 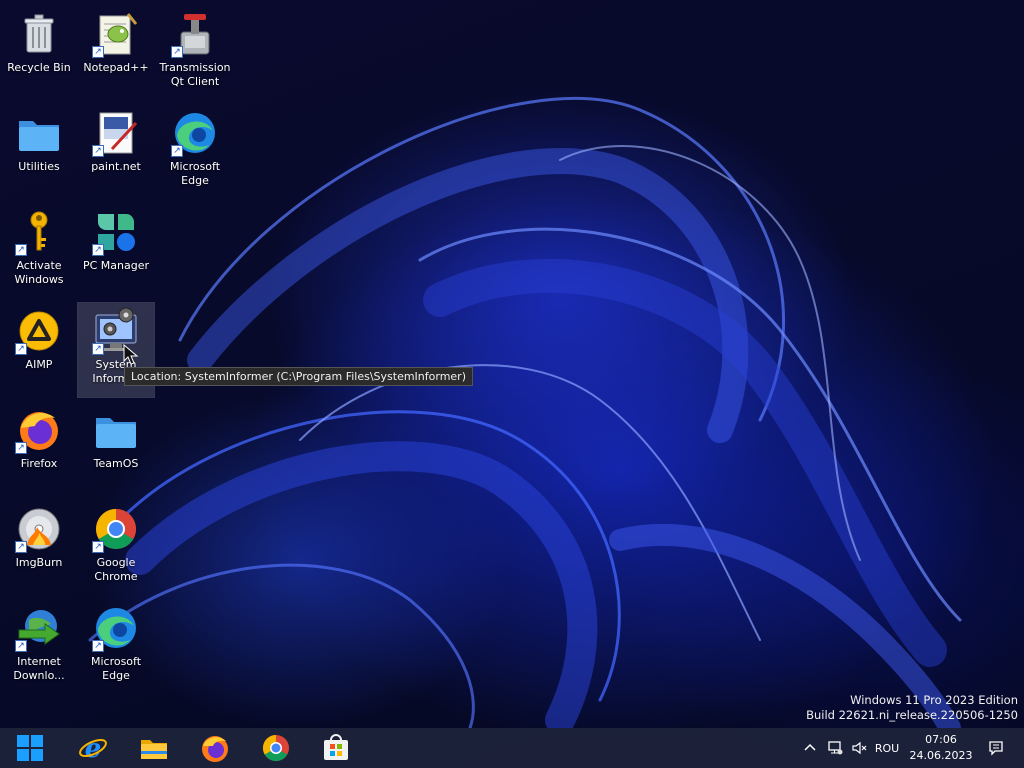 What do you see at coordinates (116, 133) in the screenshot?
I see `paint-net-icon: ↗` at bounding box center [116, 133].